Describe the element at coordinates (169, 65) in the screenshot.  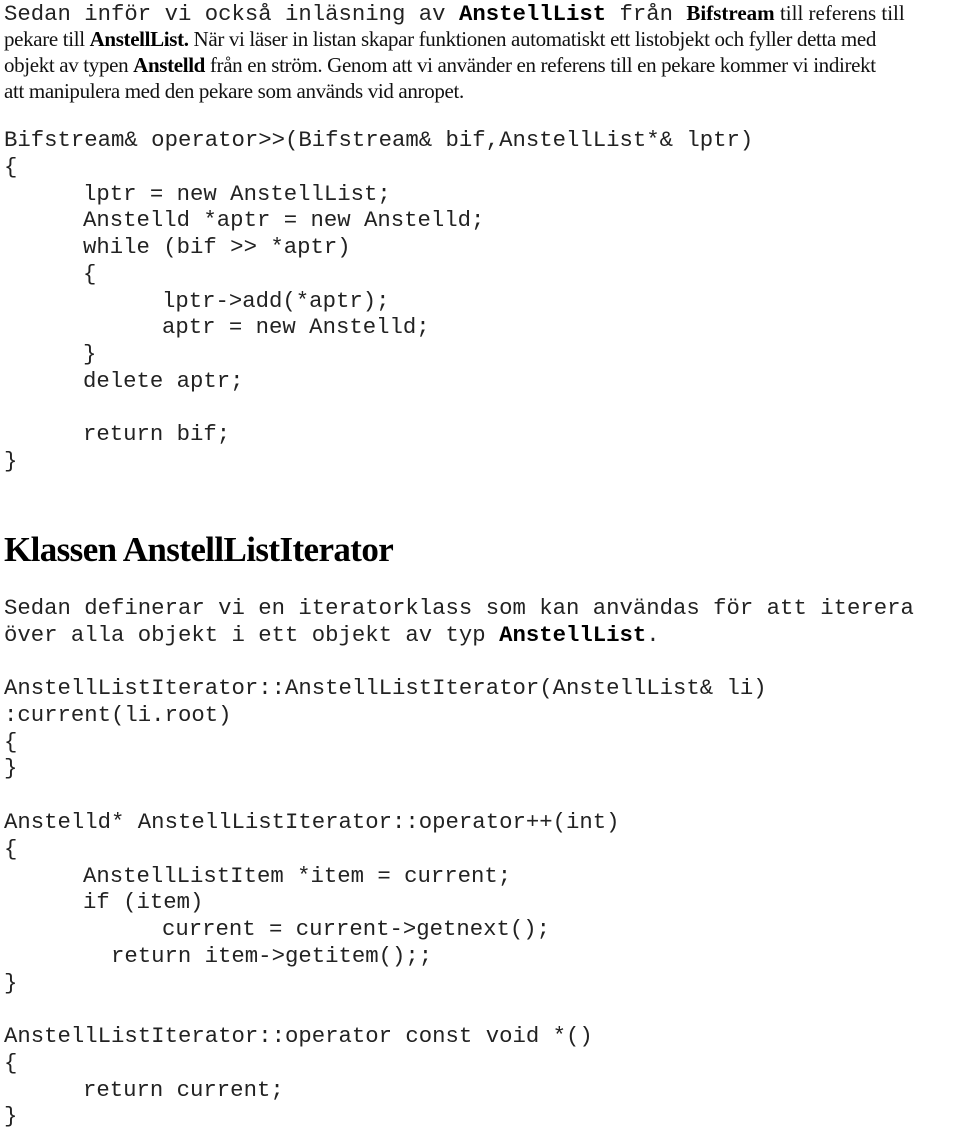
I see `class-name-anstelld: Anstelld` at that location.